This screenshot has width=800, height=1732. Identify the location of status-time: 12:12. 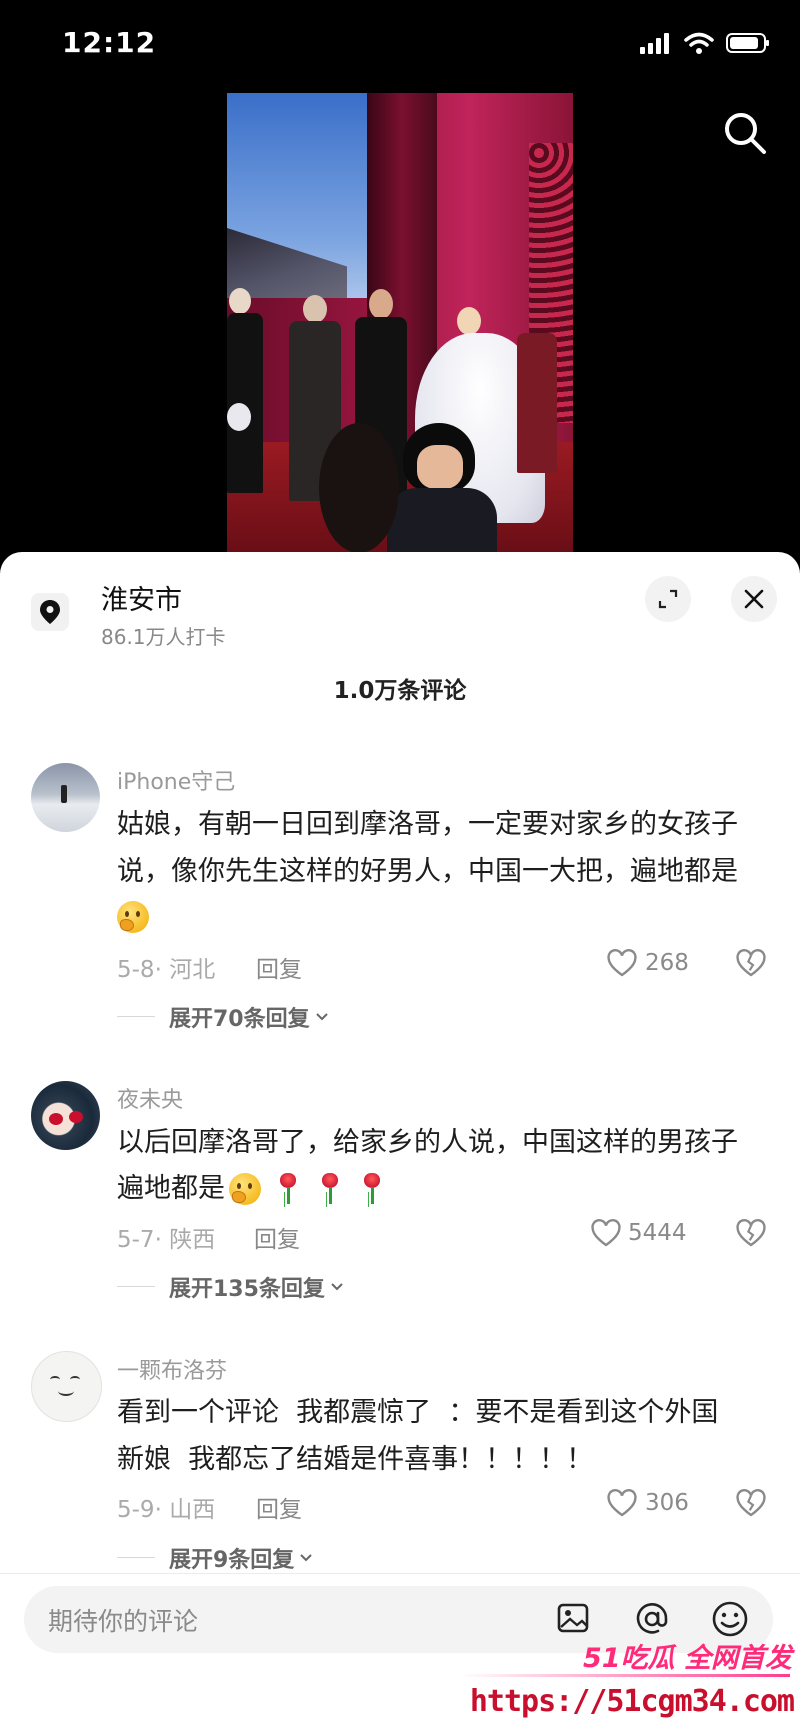
(109, 42).